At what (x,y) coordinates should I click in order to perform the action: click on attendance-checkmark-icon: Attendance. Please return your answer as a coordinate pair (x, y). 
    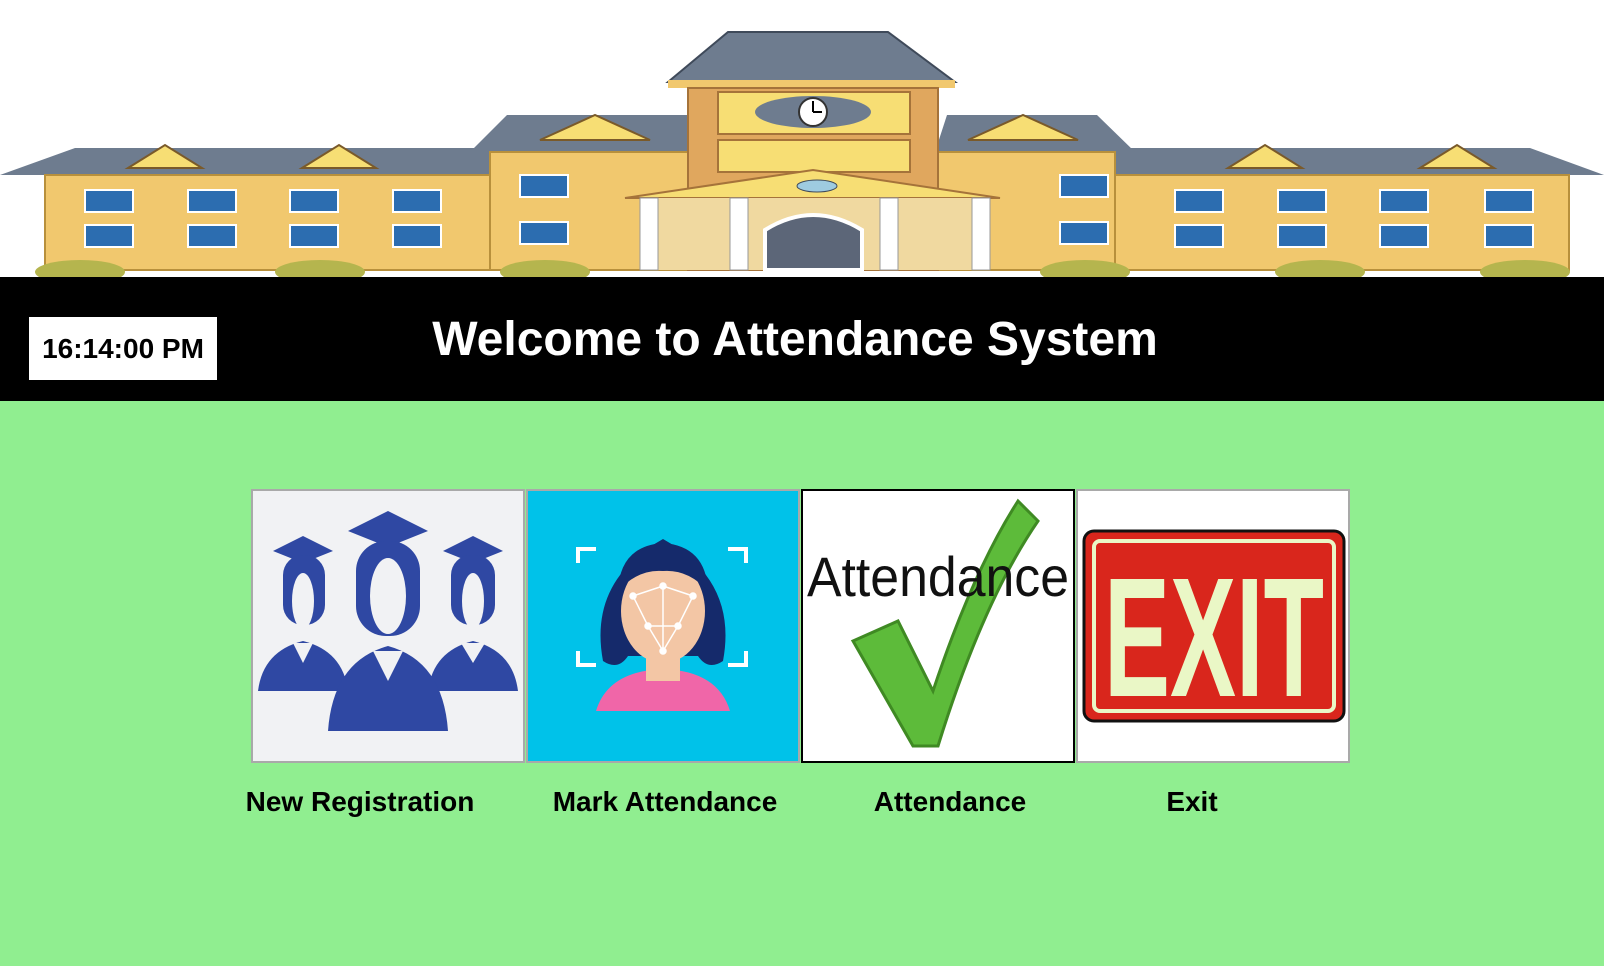
    Looking at the image, I should click on (938, 623).